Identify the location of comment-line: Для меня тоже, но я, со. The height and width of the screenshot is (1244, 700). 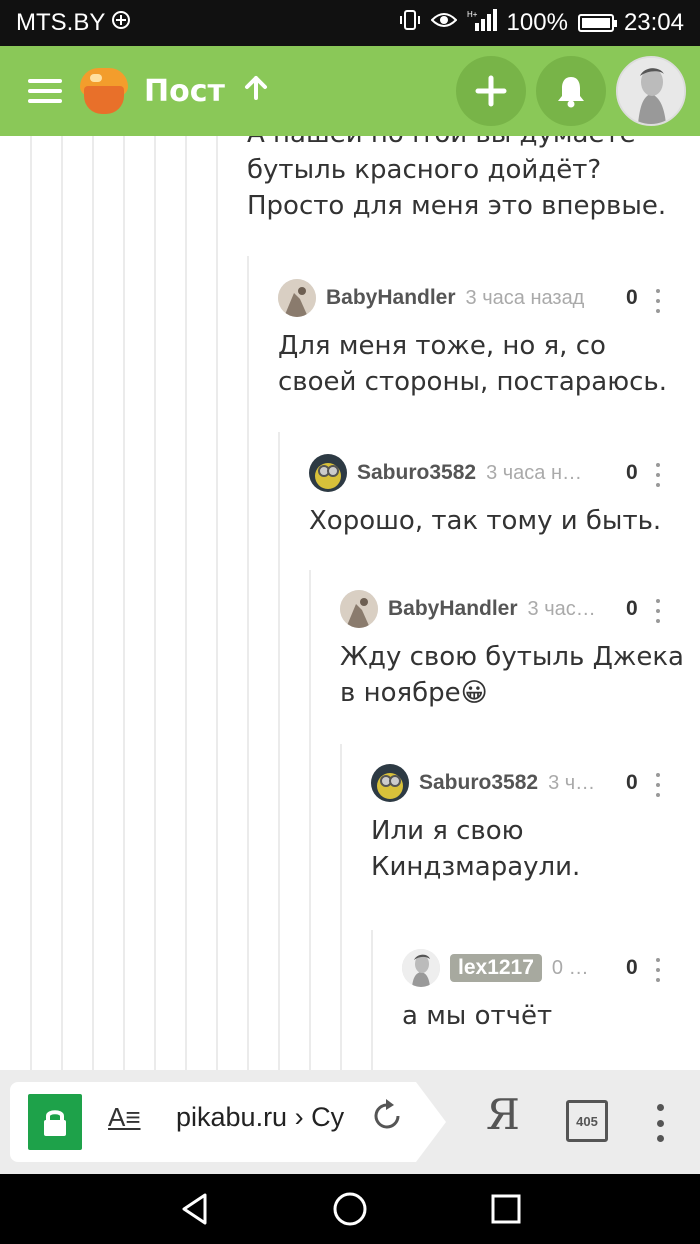
(442, 346).